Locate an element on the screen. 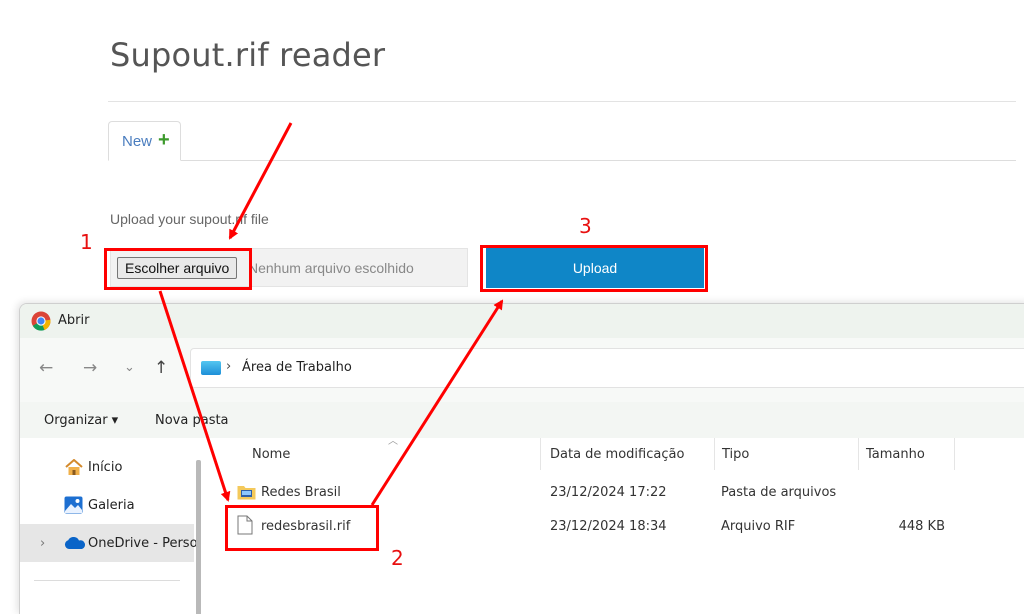  file-type: Pasta de arquivos is located at coordinates (779, 492).